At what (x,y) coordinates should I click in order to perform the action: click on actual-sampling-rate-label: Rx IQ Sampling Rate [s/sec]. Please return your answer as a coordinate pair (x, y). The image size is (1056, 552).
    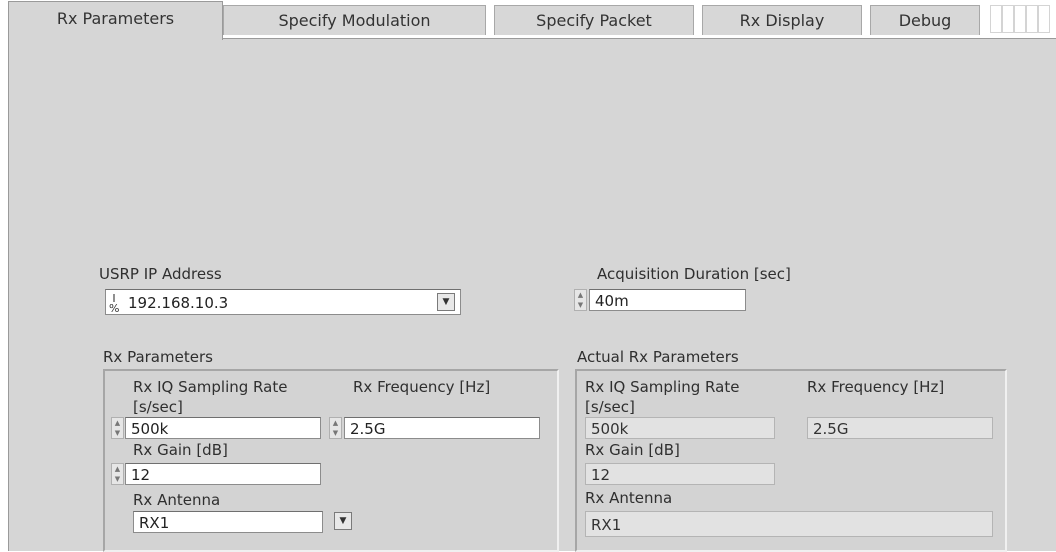
    Looking at the image, I should click on (662, 397).